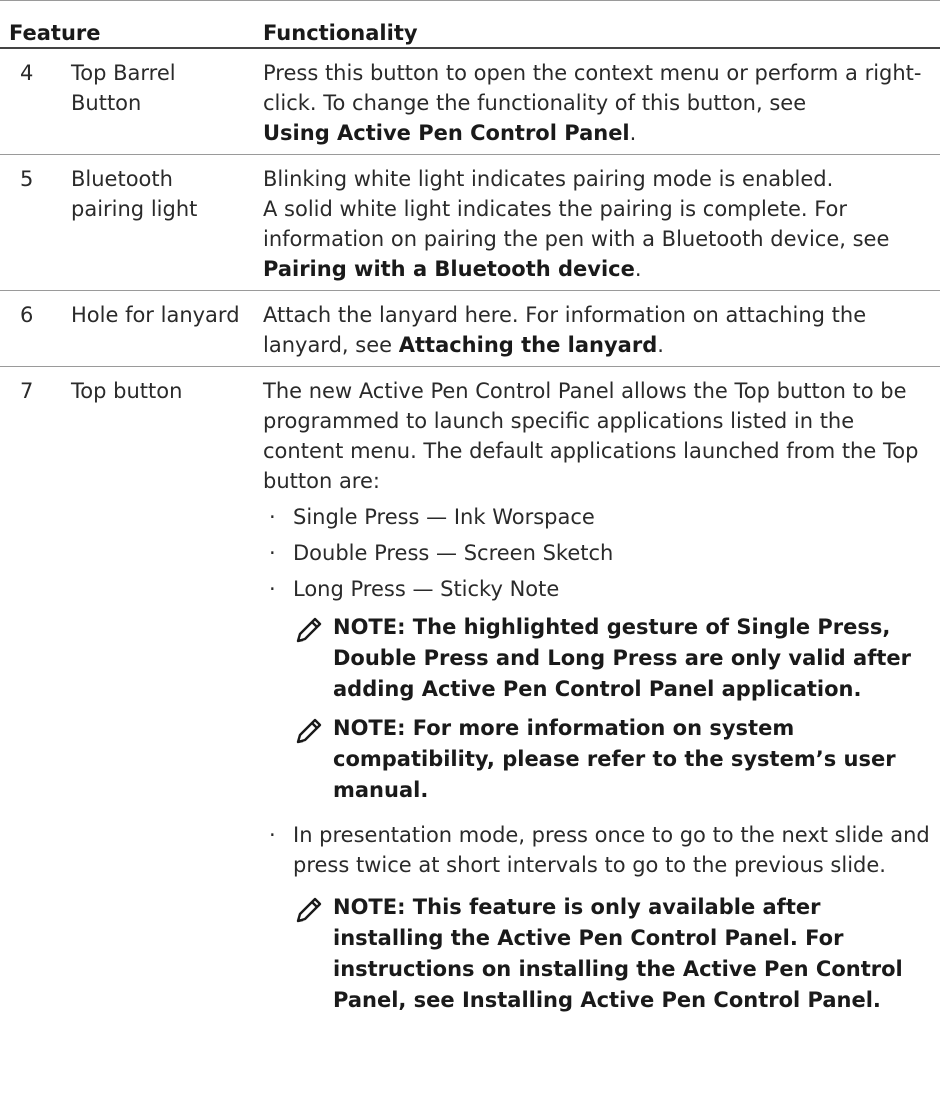 The image size is (940, 1111). I want to click on list-item: · Long Press — Sticky Note, so click(600, 589).